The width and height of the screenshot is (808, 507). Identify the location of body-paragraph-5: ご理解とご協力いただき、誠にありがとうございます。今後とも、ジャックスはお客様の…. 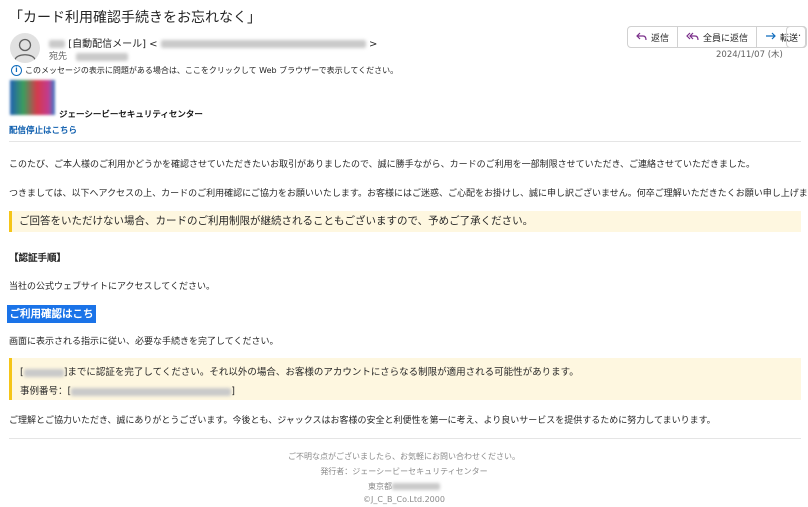
(362, 421).